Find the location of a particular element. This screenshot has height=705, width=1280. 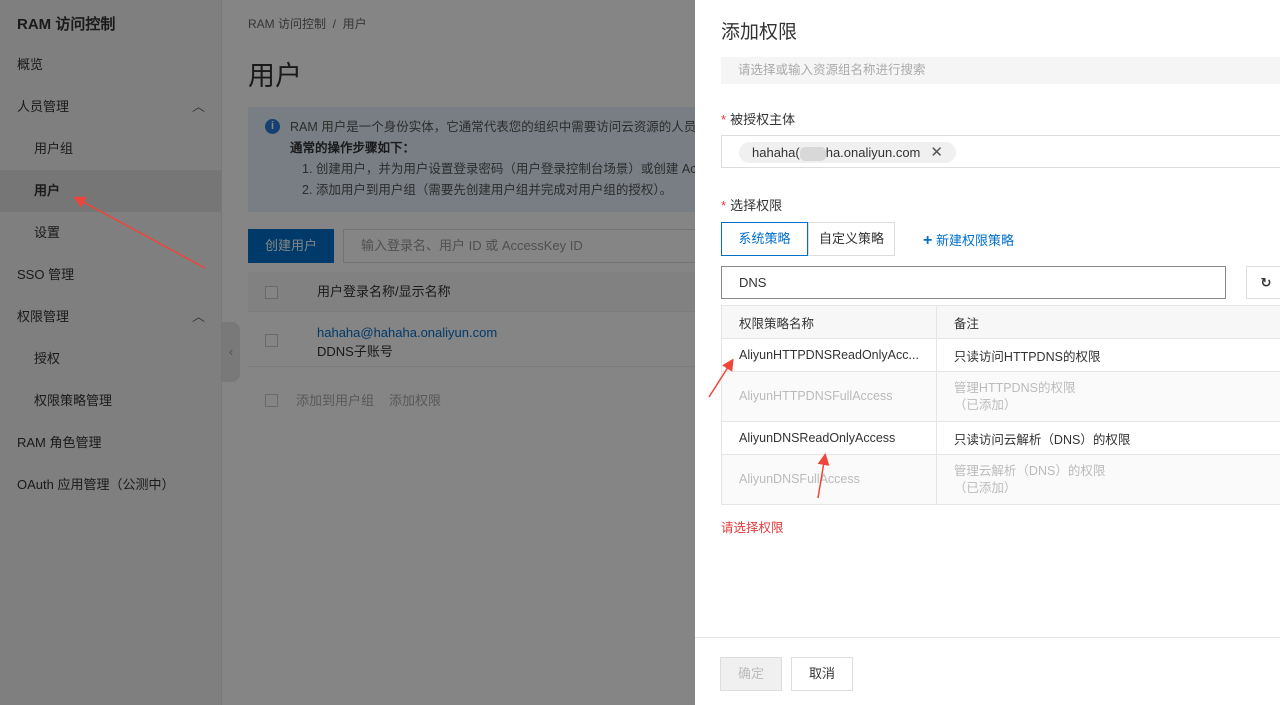

principal-text: ha.onaliyun.com is located at coordinates (873, 152).